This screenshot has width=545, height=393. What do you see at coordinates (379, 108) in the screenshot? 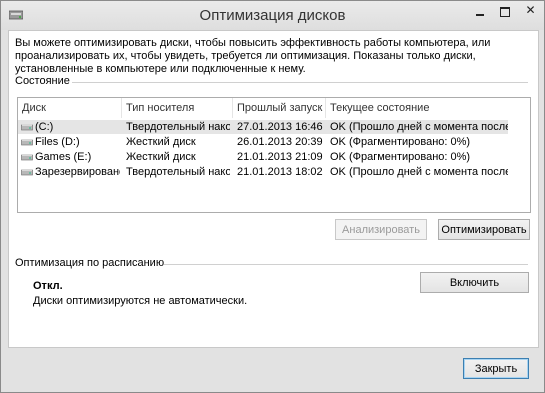
I see `column-current-state: Текущее состояние` at bounding box center [379, 108].